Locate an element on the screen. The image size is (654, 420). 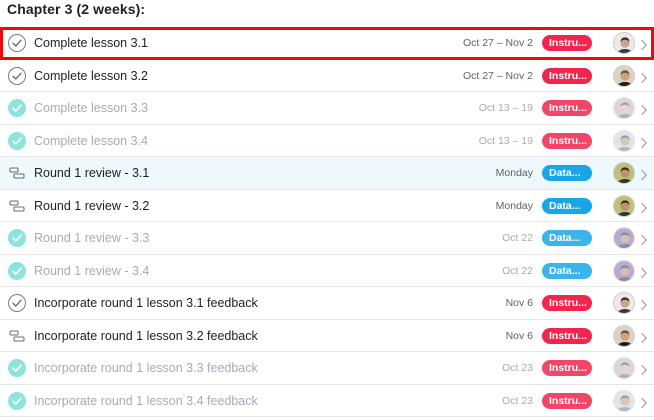
task-name: Incorporate round 1 lesson 3.1 feedback is located at coordinates (146, 303).